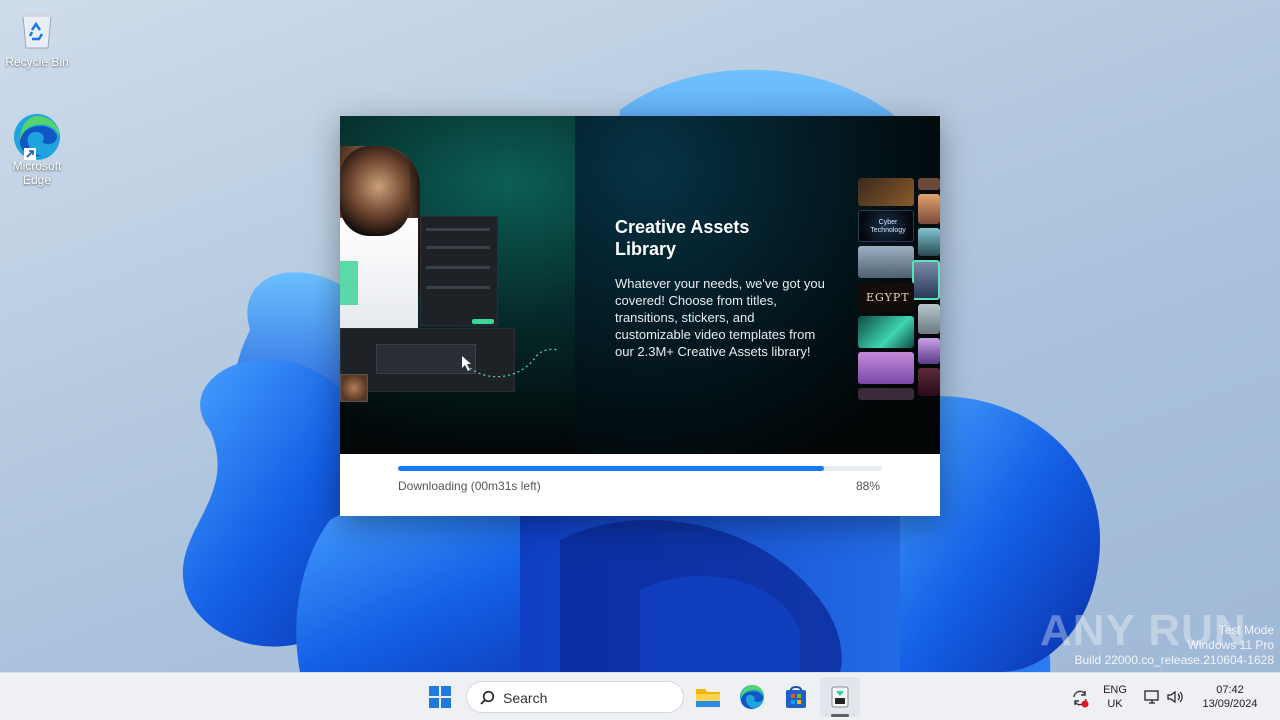  Describe the element at coordinates (888, 297) in the screenshot. I see `thumb-label: EGYPT` at that location.